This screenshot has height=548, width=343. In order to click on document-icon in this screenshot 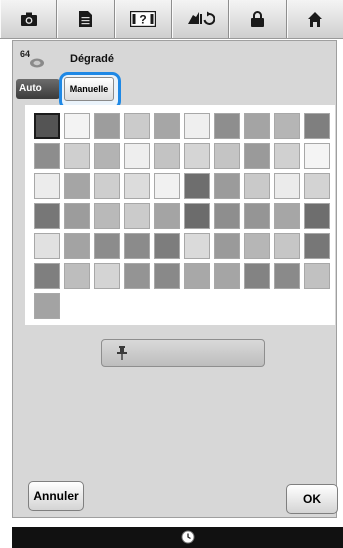, I will do `click(86, 19)`.